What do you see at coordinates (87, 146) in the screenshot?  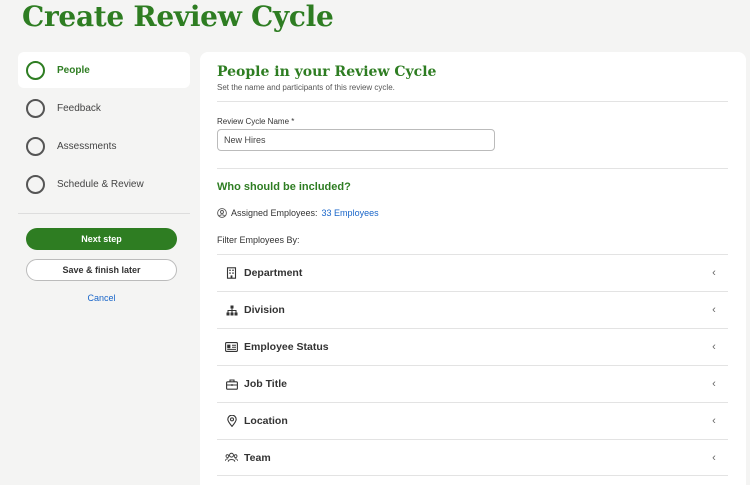 I see `step-label: Assessments` at bounding box center [87, 146].